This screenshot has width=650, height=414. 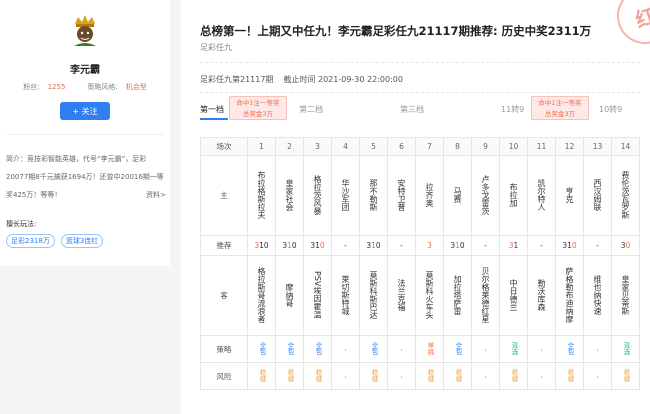 What do you see at coordinates (85, 70) in the screenshot?
I see `expert-name: 李元霸` at bounding box center [85, 70].